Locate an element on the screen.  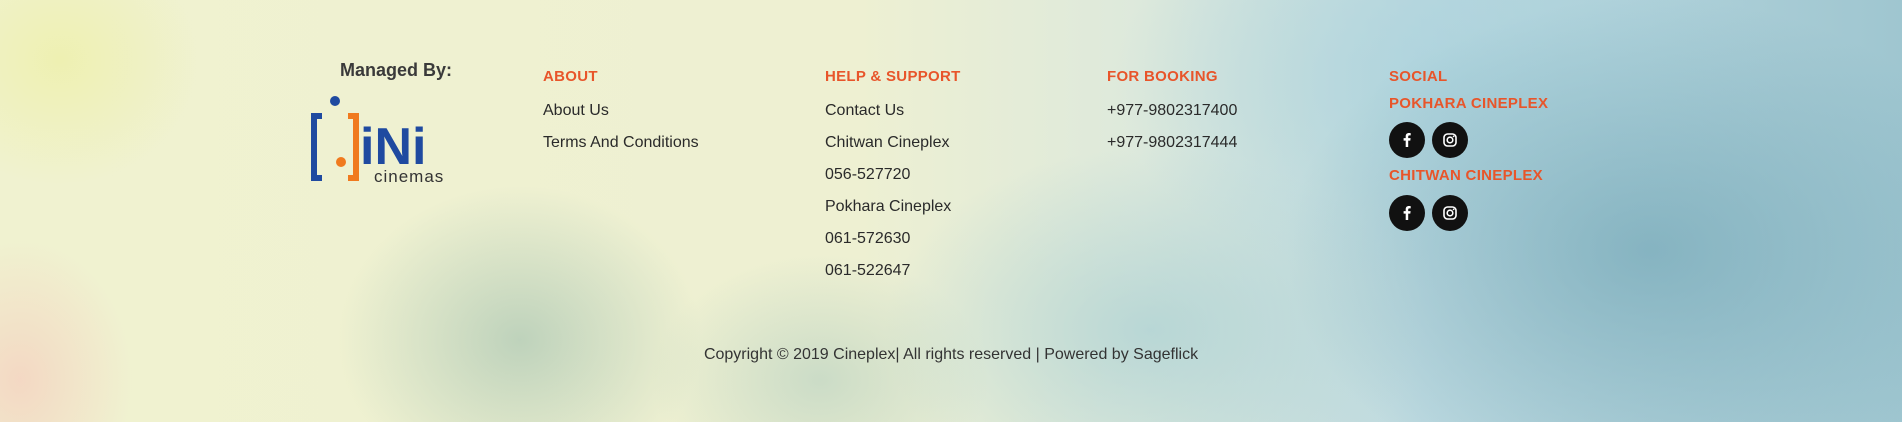
ini-cinemas-logo: iNi cinemas is located at coordinates (390, 141).